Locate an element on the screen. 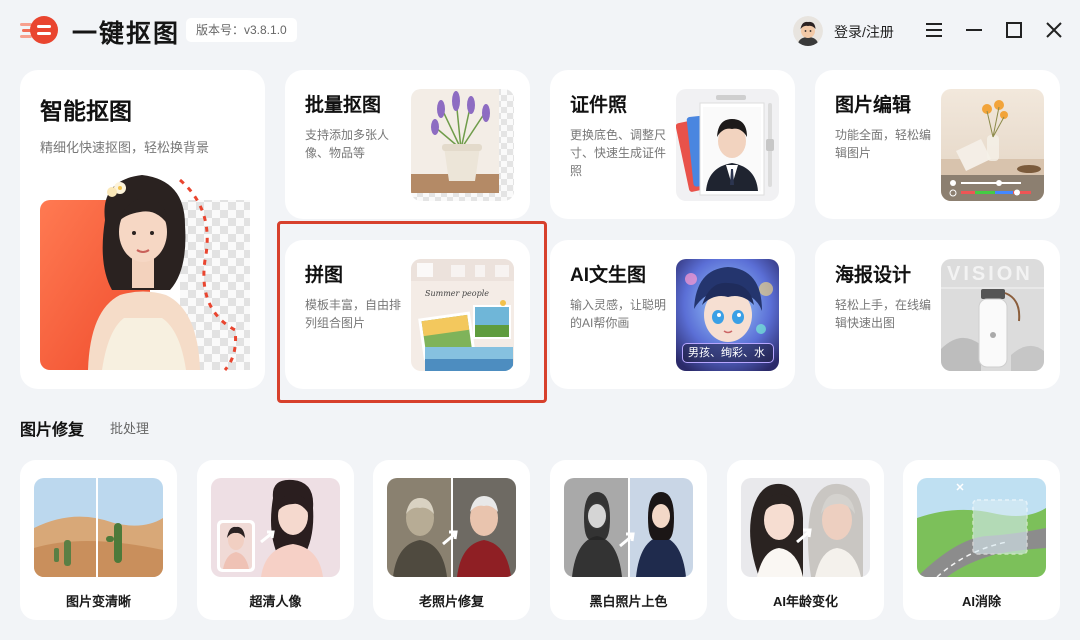 The image size is (1080, 640). tool-ai-erase: AI消除 is located at coordinates (981, 540).